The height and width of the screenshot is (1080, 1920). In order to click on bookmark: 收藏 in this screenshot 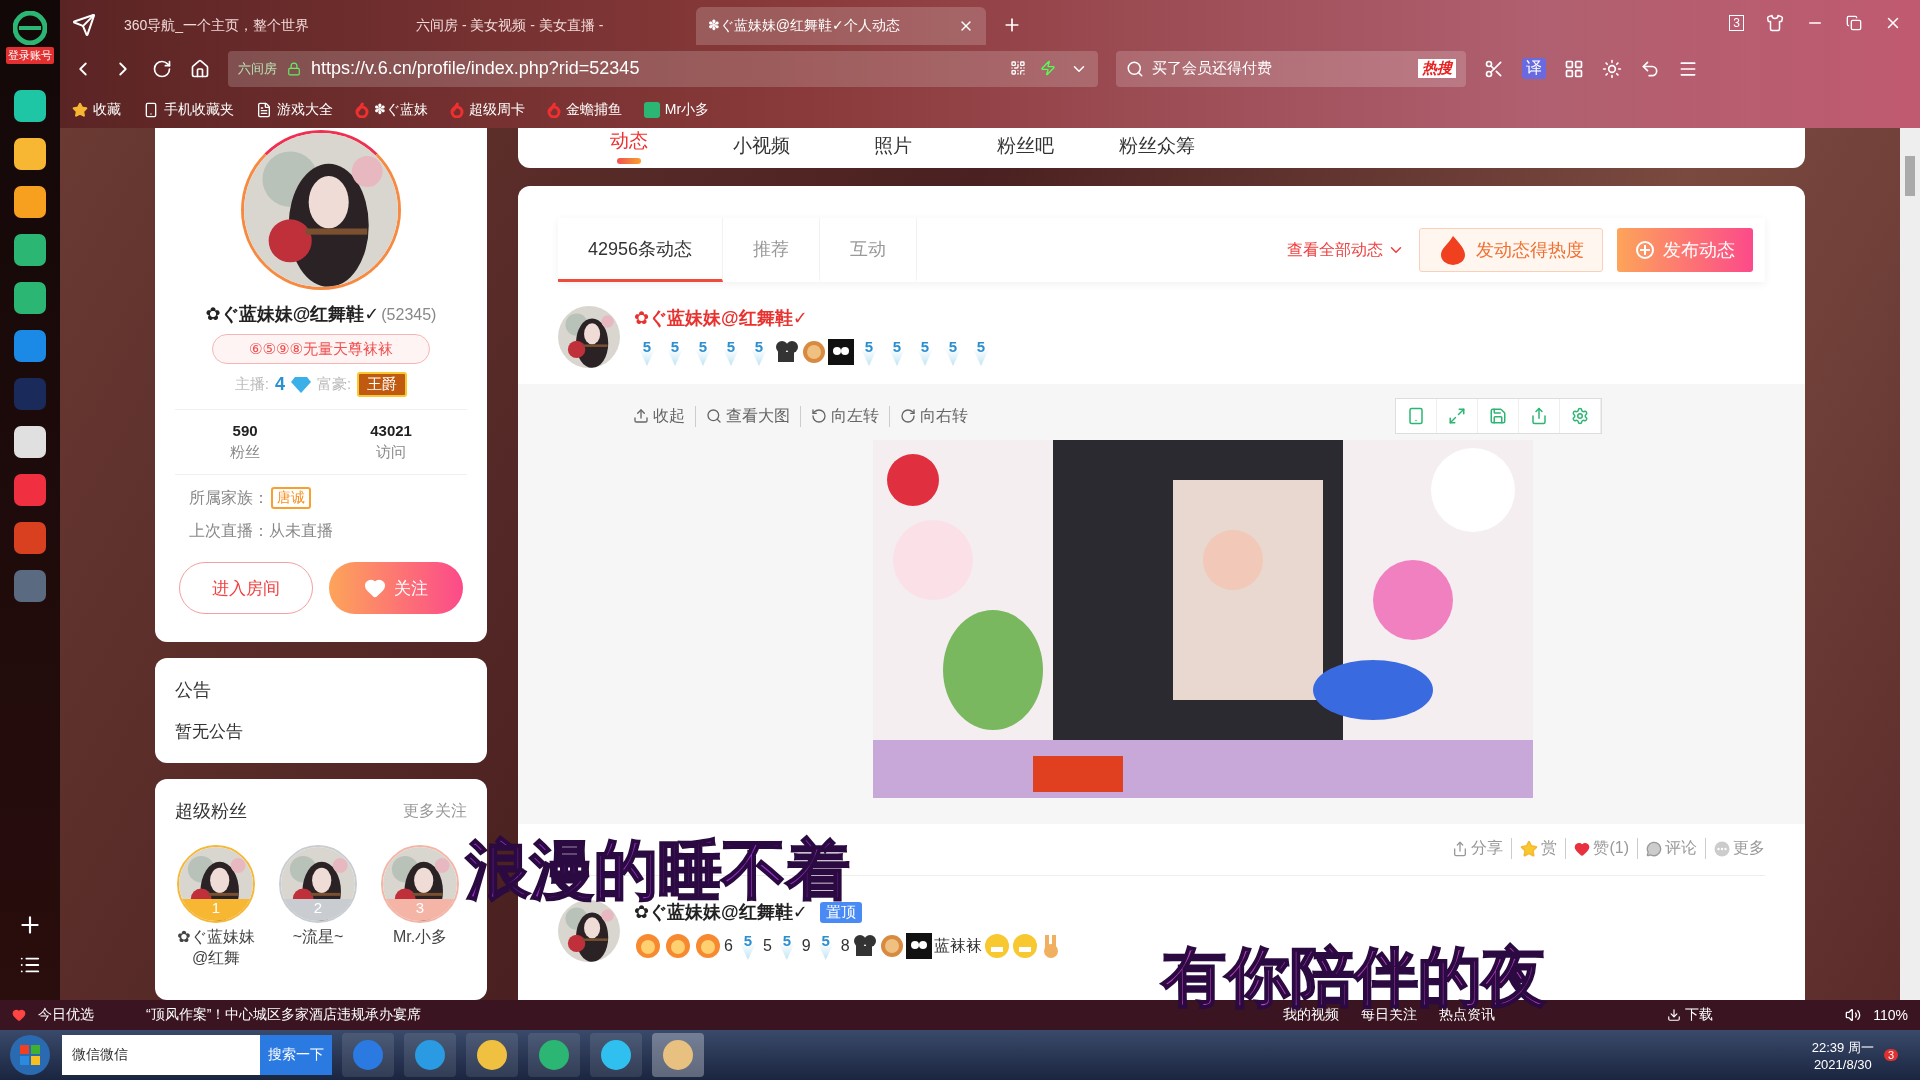, I will do `click(96, 110)`.